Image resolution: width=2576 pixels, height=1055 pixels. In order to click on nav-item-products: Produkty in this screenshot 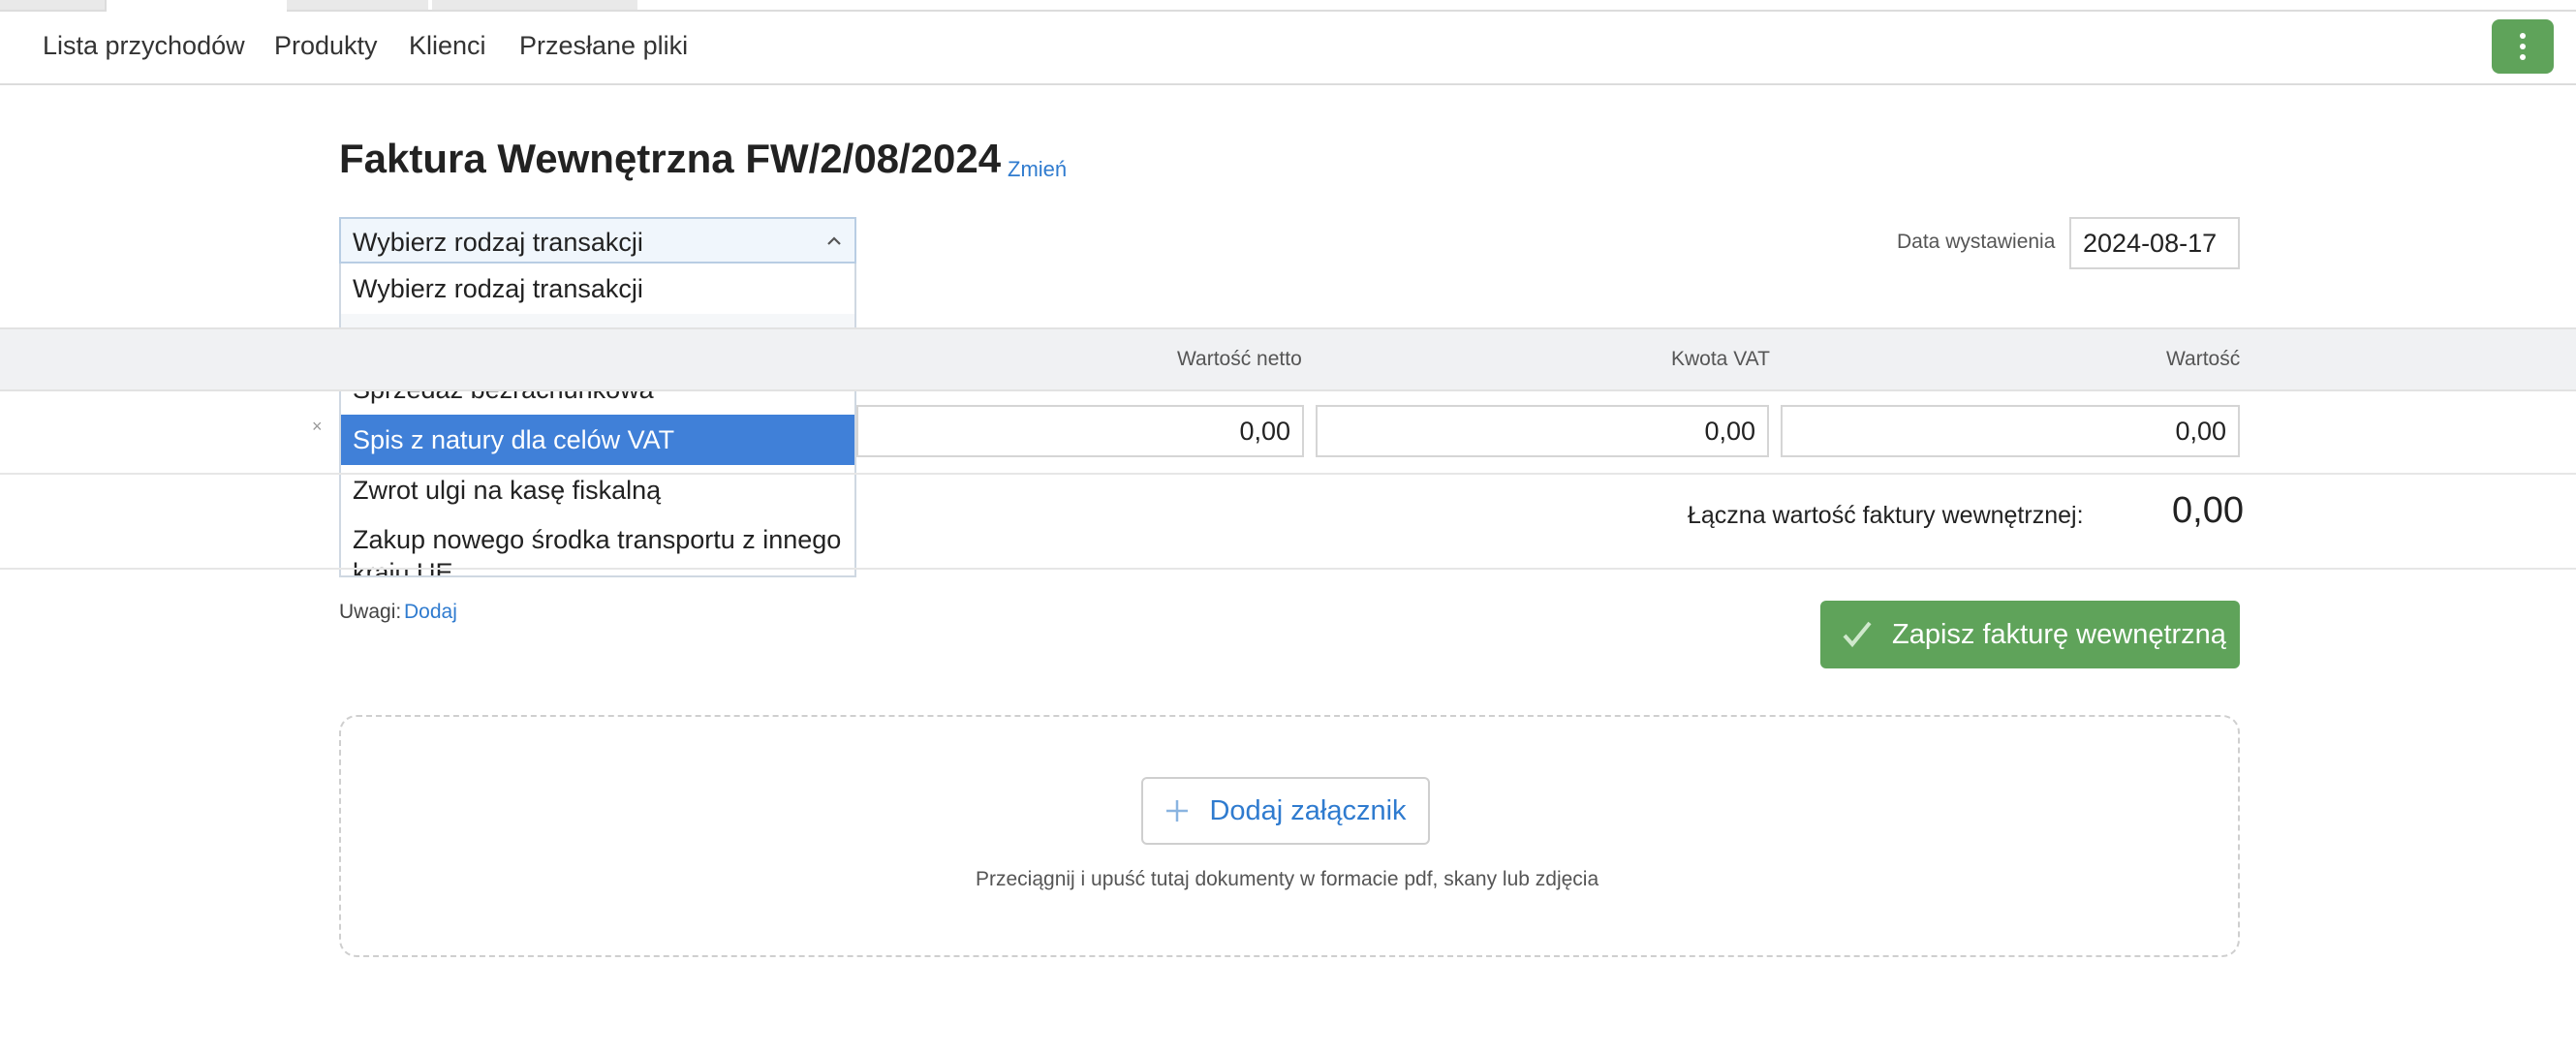, I will do `click(326, 46)`.